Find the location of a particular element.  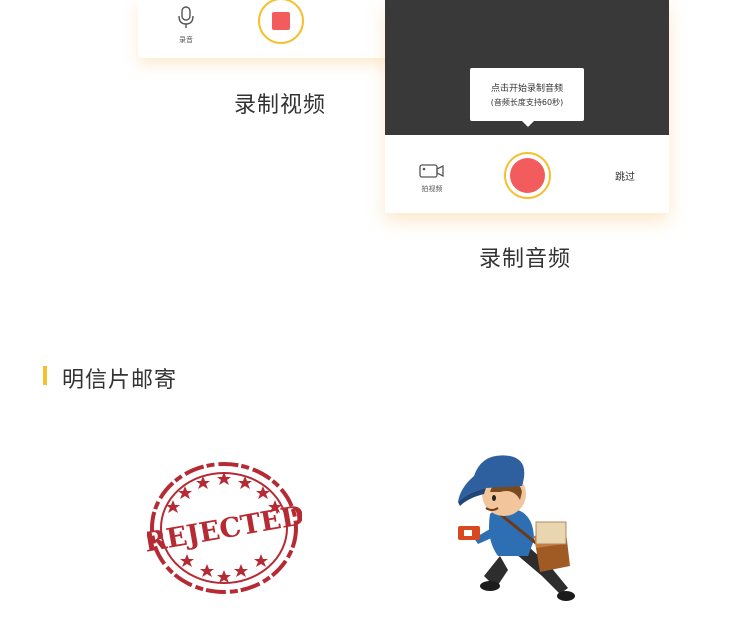

video-camera-icon is located at coordinates (432, 173).